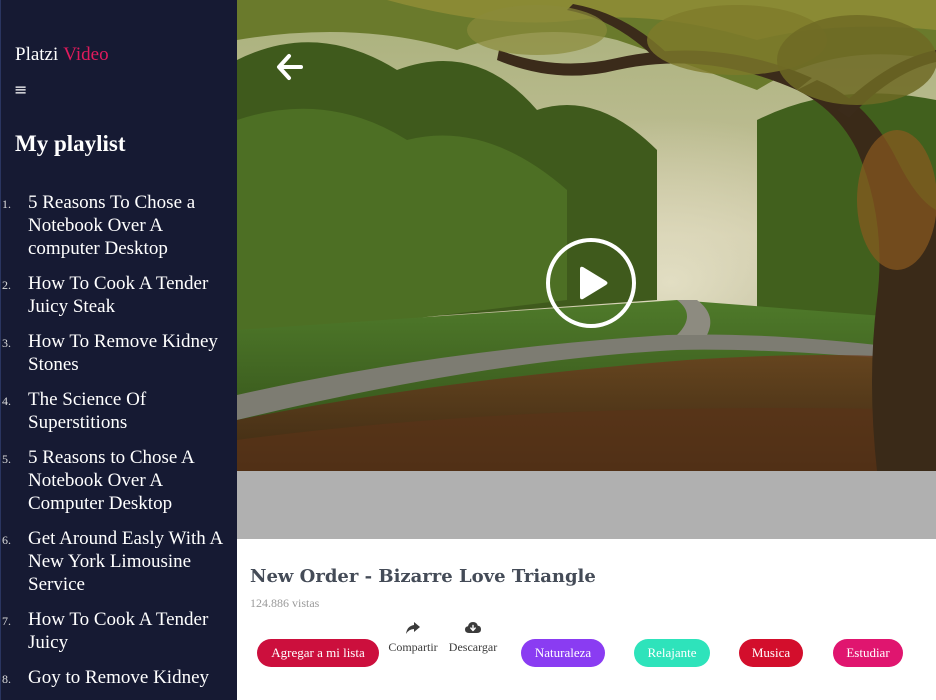  What do you see at coordinates (6, 204) in the screenshot?
I see `playlist-item-number: 1.` at bounding box center [6, 204].